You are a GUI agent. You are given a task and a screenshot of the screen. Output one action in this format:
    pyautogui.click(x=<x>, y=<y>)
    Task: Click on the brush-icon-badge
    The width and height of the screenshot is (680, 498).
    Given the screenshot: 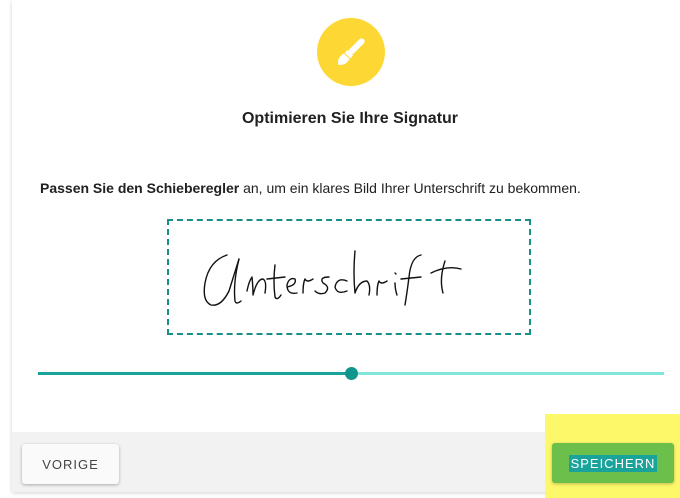 What is the action you would take?
    pyautogui.click(x=351, y=52)
    